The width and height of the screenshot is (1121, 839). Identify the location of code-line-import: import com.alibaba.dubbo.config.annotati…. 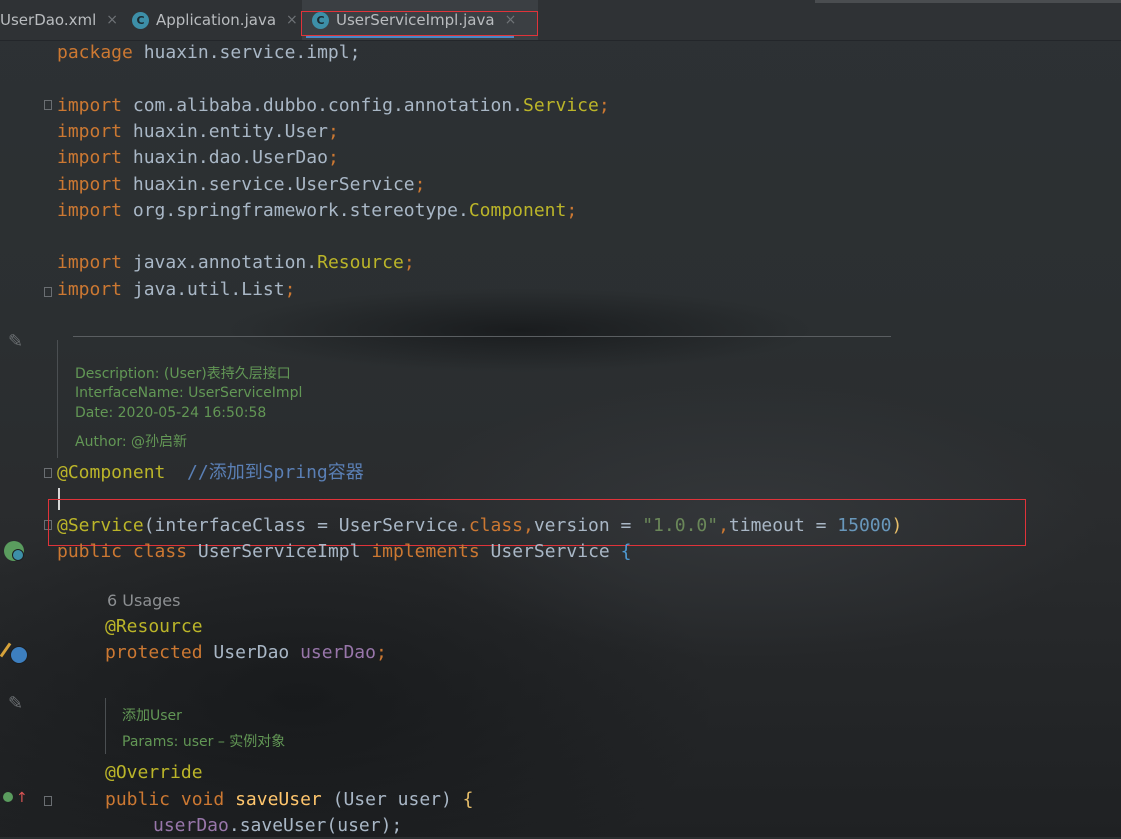
(333, 106).